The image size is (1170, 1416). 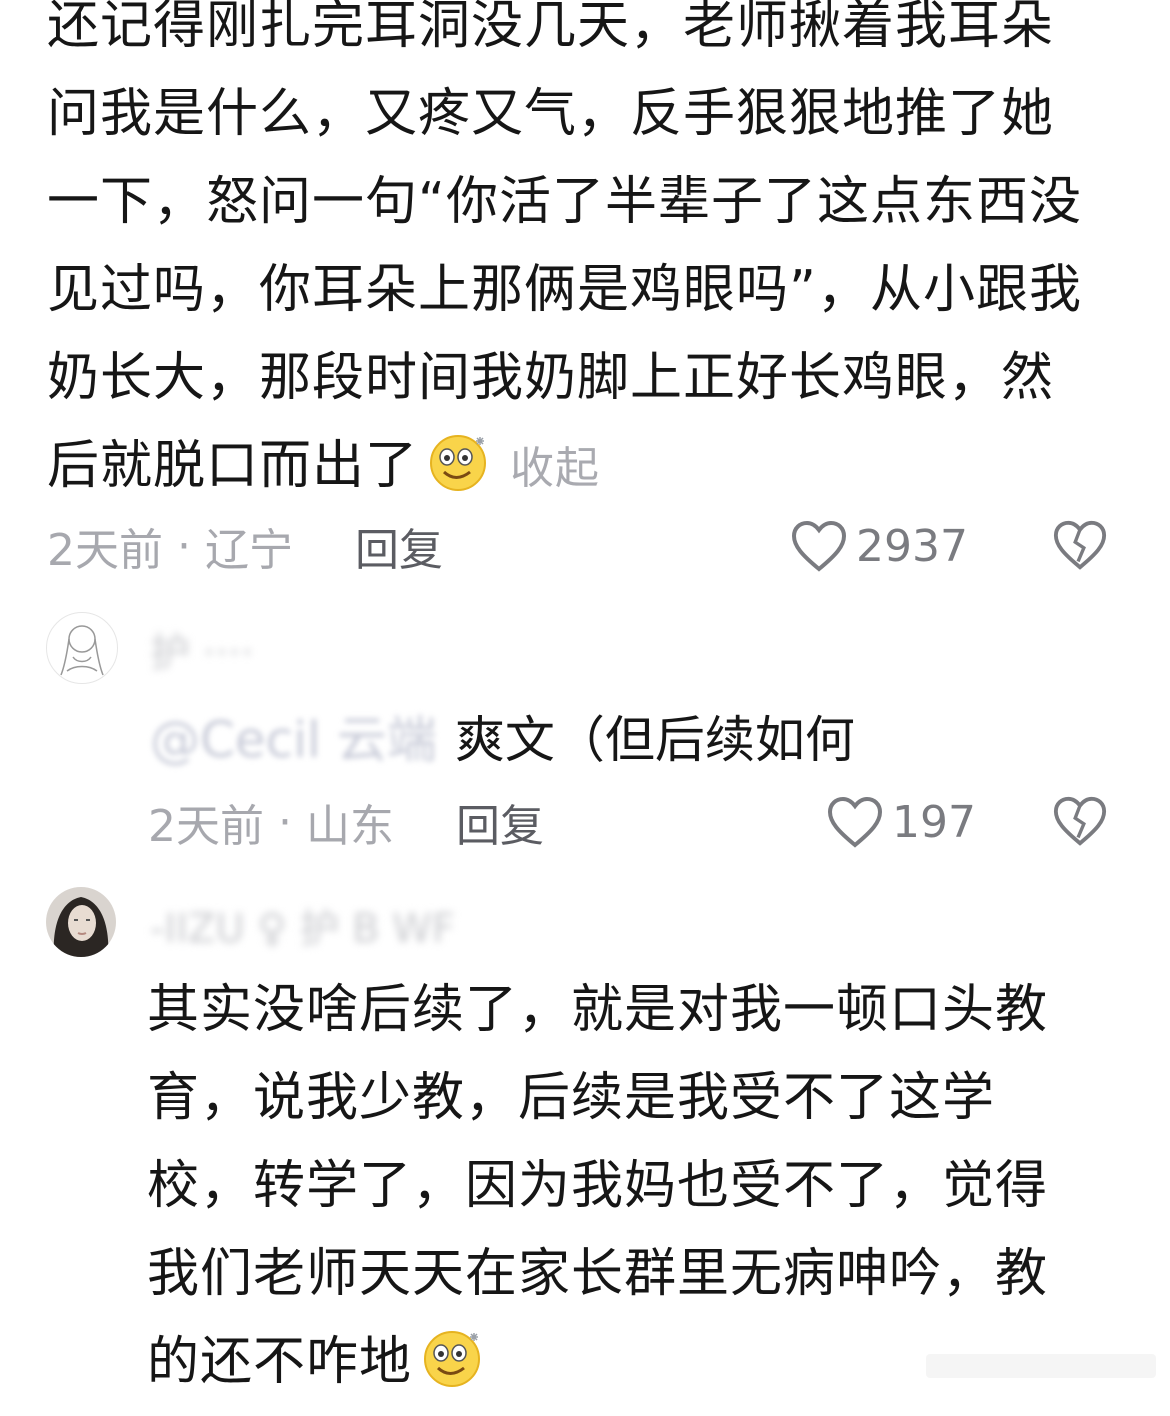 I want to click on comment-2-meta: 2天前 · 山东 回复, so click(x=346, y=822).